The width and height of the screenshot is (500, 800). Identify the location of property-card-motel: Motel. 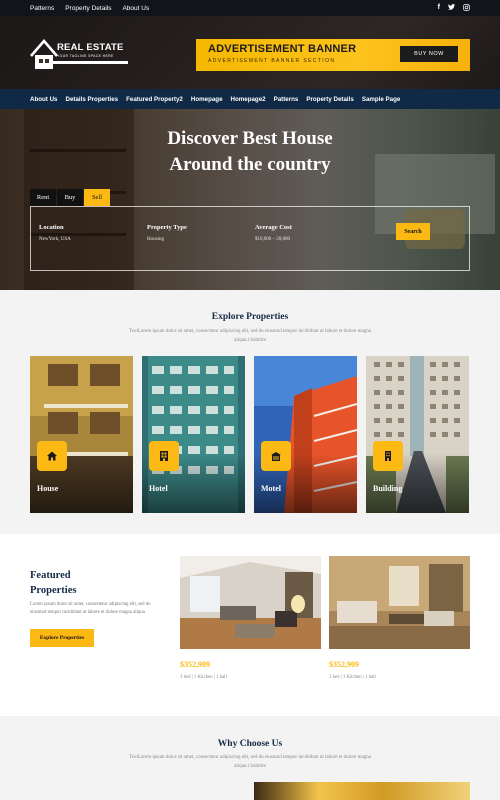
(305, 434).